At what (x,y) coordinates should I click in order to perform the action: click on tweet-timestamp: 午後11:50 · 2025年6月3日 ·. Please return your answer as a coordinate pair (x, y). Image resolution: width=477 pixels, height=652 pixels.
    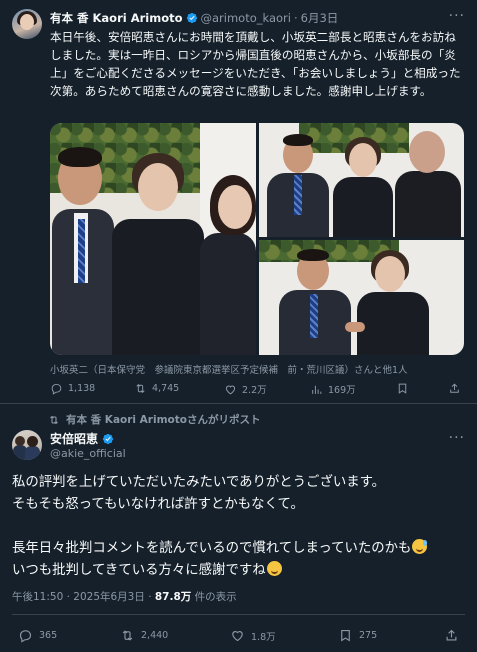
    Looking at the image, I should click on (83, 597).